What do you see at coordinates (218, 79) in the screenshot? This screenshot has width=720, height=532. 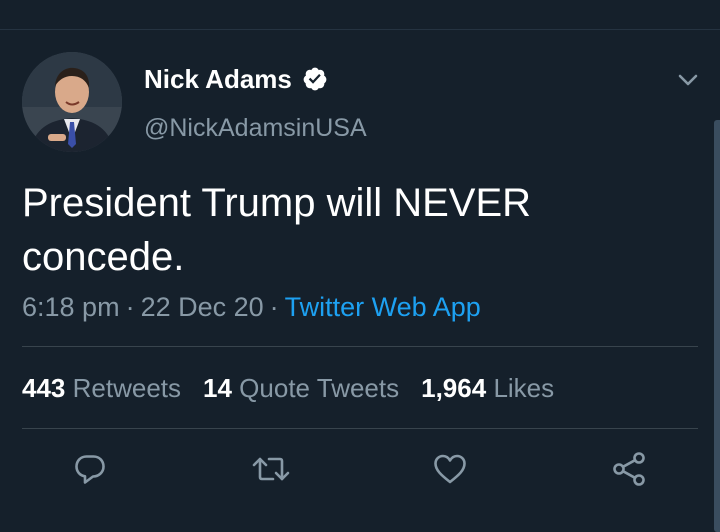 I see `display-name: Nick Adams` at bounding box center [218, 79].